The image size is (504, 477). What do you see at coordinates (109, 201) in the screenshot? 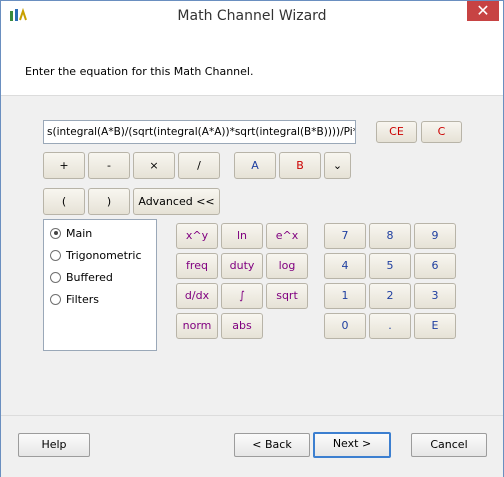
I see `right-paren-button: )` at bounding box center [109, 201].